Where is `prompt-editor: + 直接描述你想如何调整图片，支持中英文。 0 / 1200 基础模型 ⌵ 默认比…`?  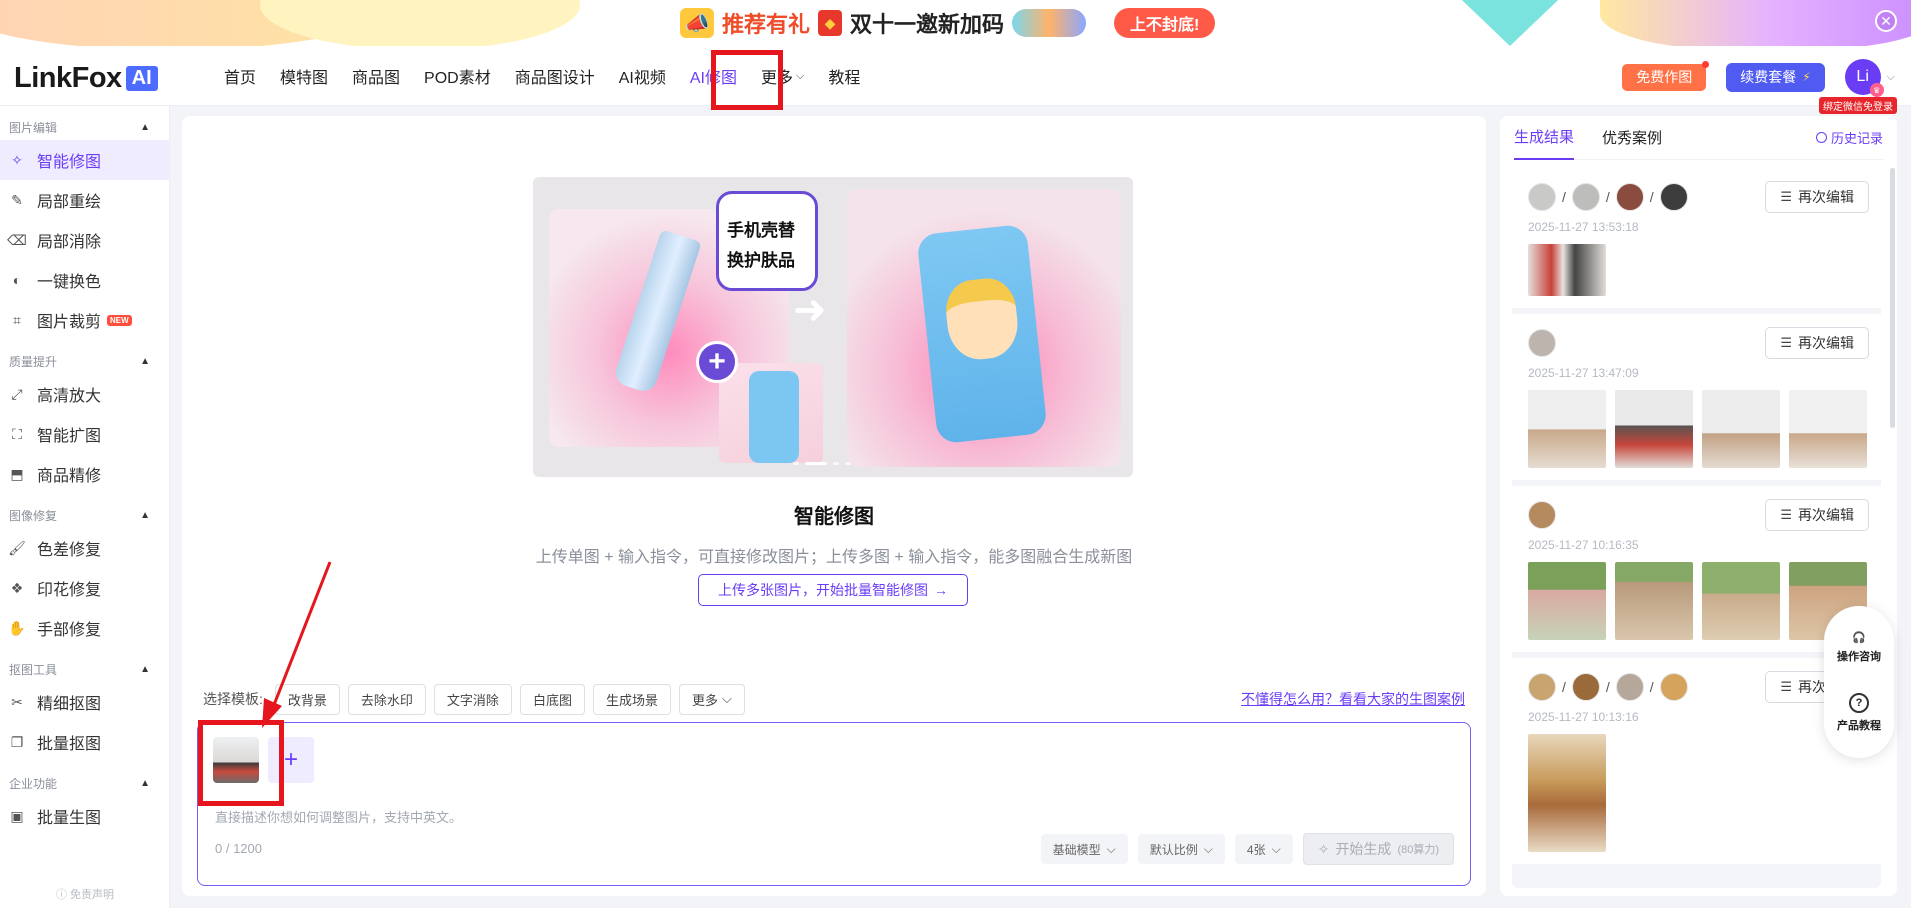 prompt-editor: + 直接描述你想如何调整图片，支持中英文。 0 / 1200 基础模型 ⌵ 默认比… is located at coordinates (834, 804).